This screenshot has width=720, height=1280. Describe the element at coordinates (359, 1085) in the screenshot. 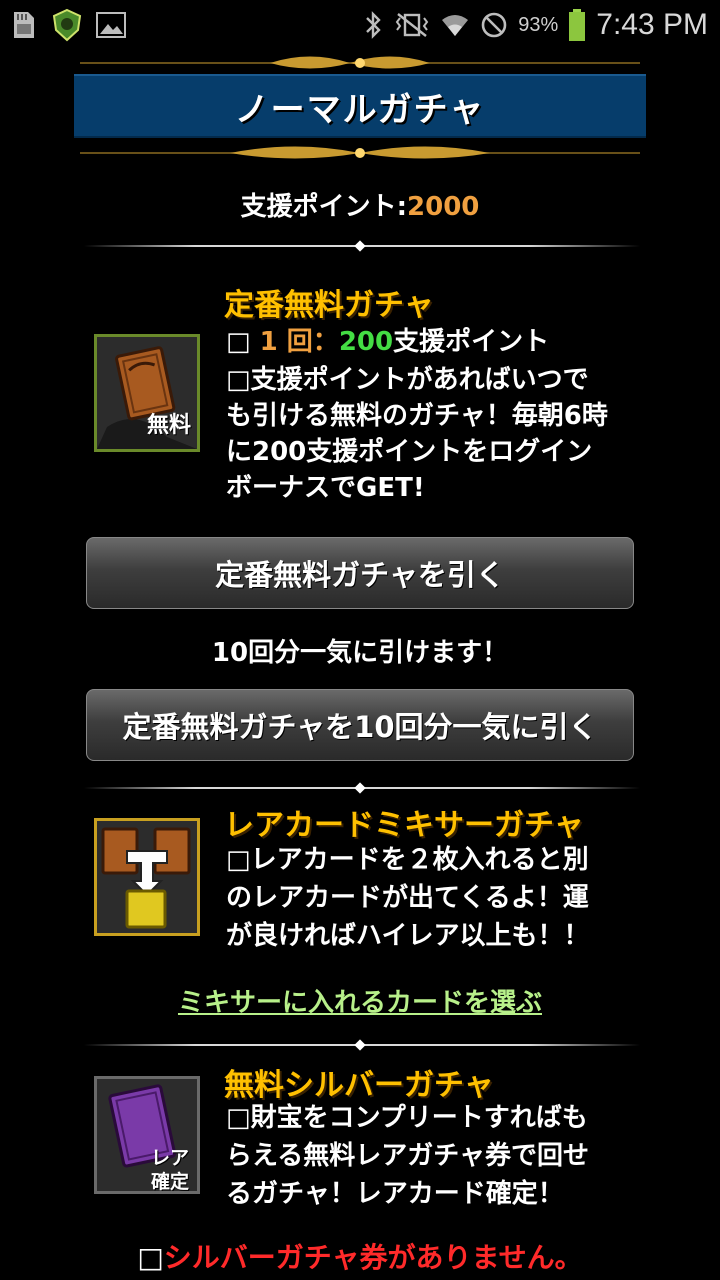

I see `silver-gacha-title: 無料シルバーガチャ` at that location.